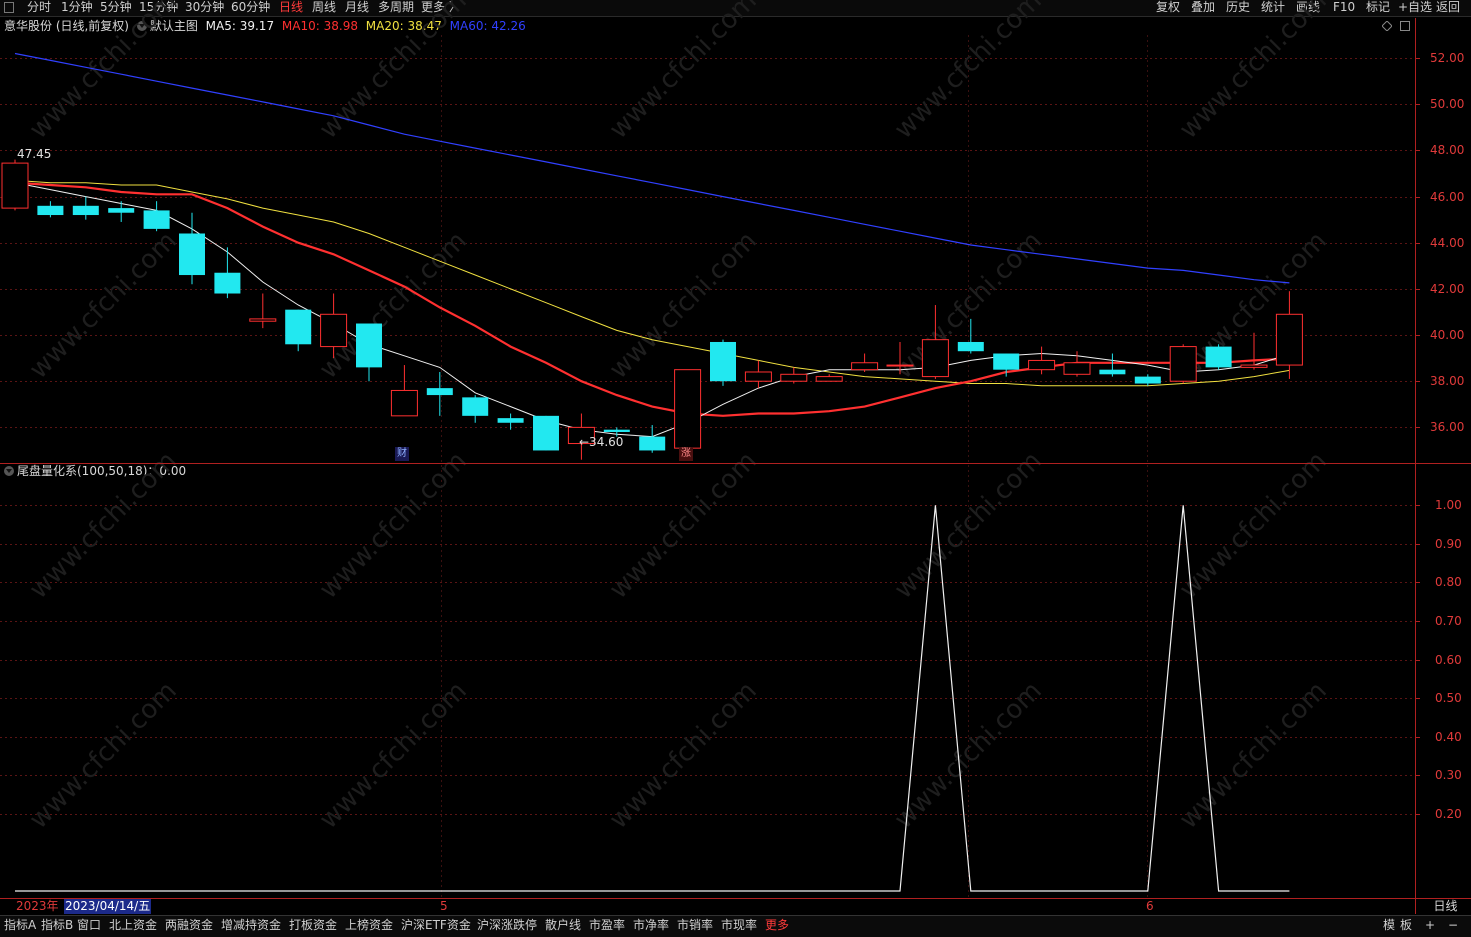 The width and height of the screenshot is (1471, 937). What do you see at coordinates (116, 8) in the screenshot?
I see `tab-period-5min: 5分钟` at bounding box center [116, 8].